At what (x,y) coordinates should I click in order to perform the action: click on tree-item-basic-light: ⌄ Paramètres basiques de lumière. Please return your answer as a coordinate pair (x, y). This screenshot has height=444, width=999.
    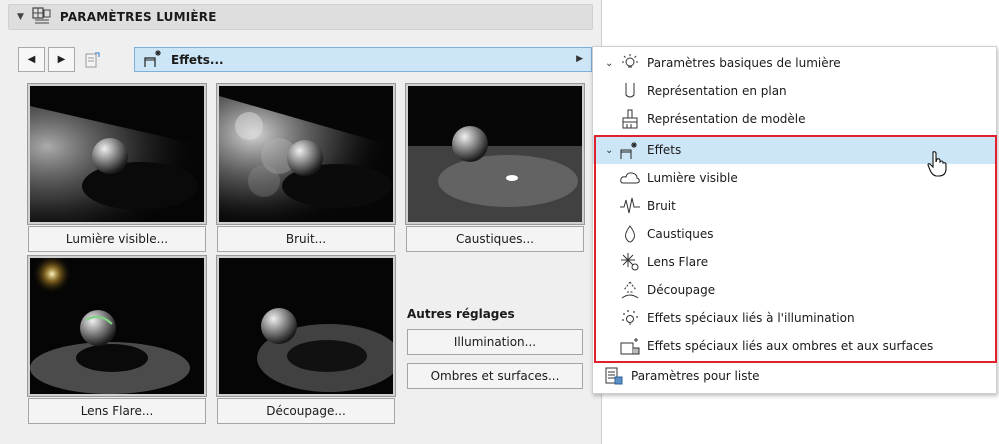
    Looking at the image, I should click on (794, 63).